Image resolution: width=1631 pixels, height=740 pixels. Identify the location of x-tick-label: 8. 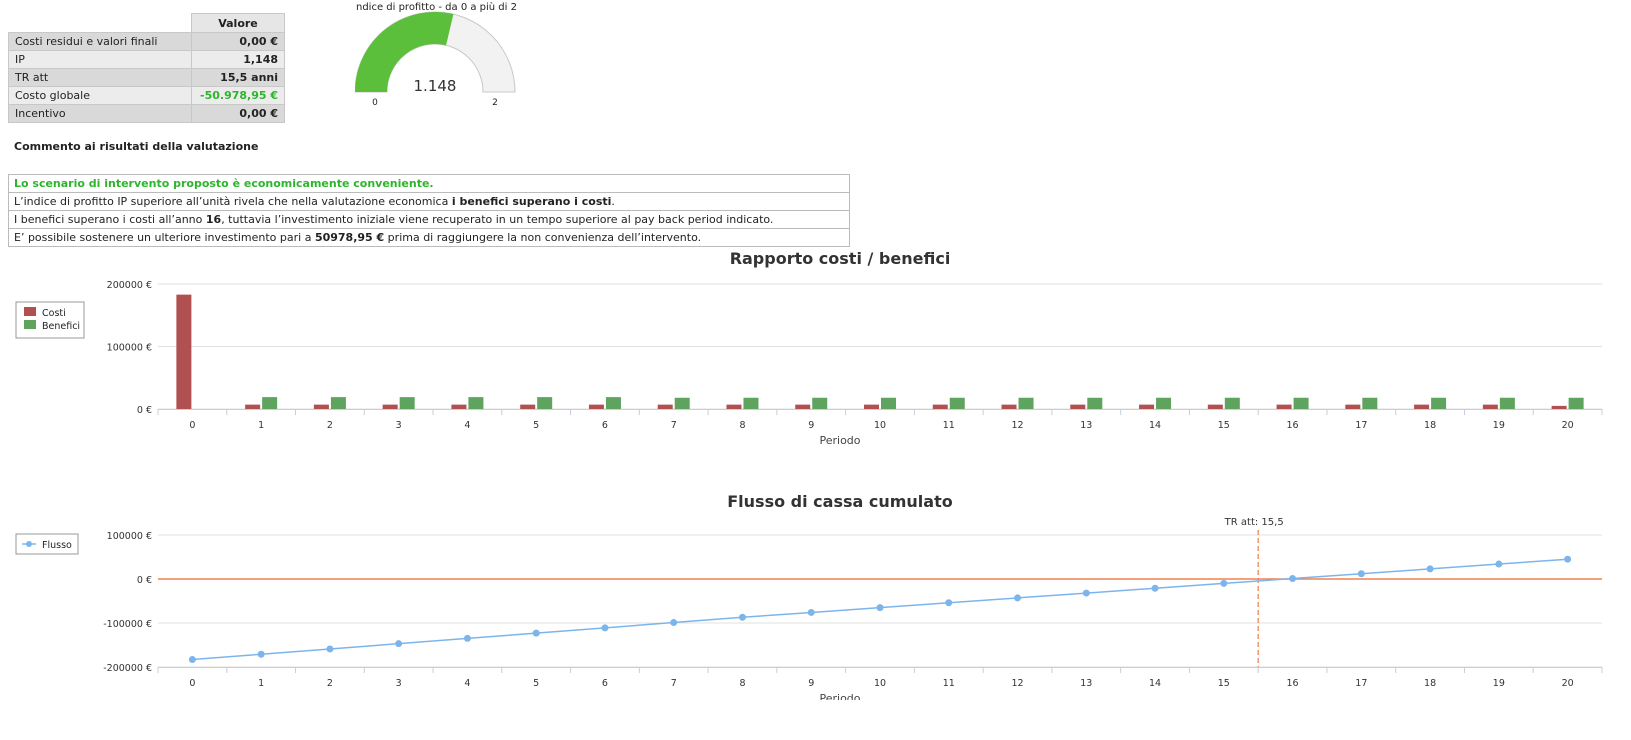
(742, 683).